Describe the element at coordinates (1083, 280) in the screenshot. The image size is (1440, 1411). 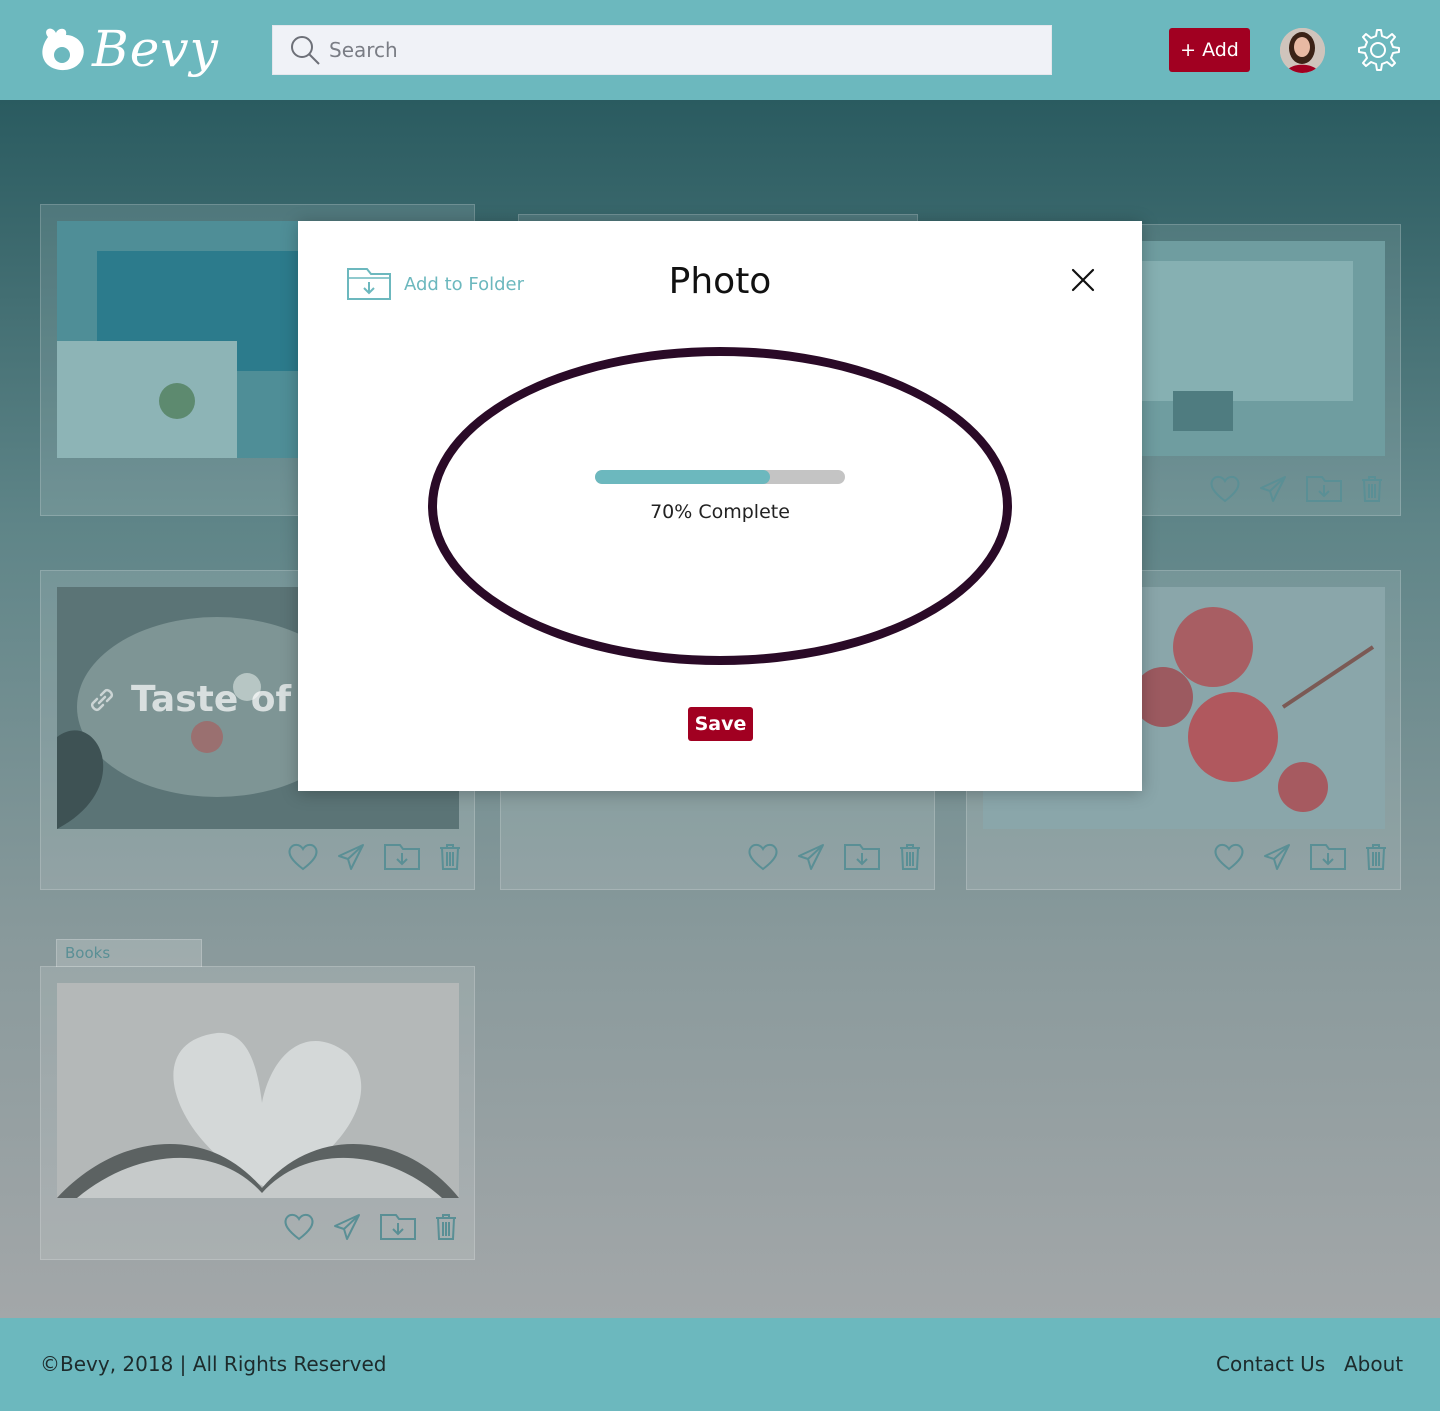
I see `close-icon` at that location.